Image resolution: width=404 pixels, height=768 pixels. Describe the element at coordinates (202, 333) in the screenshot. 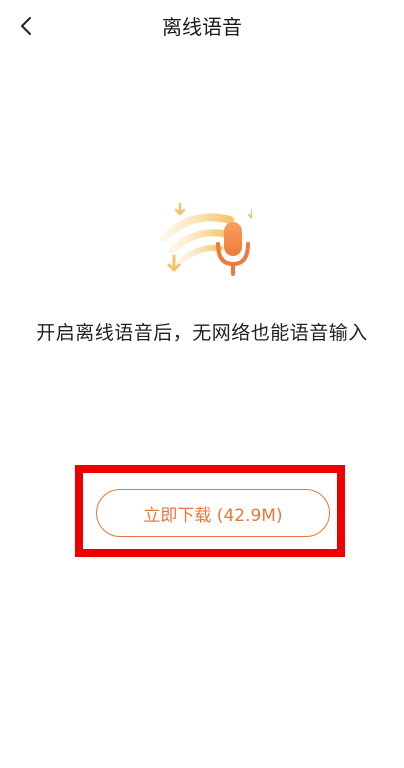

I see `description-text: 开启离线语音后，无网络也能语音输入` at that location.